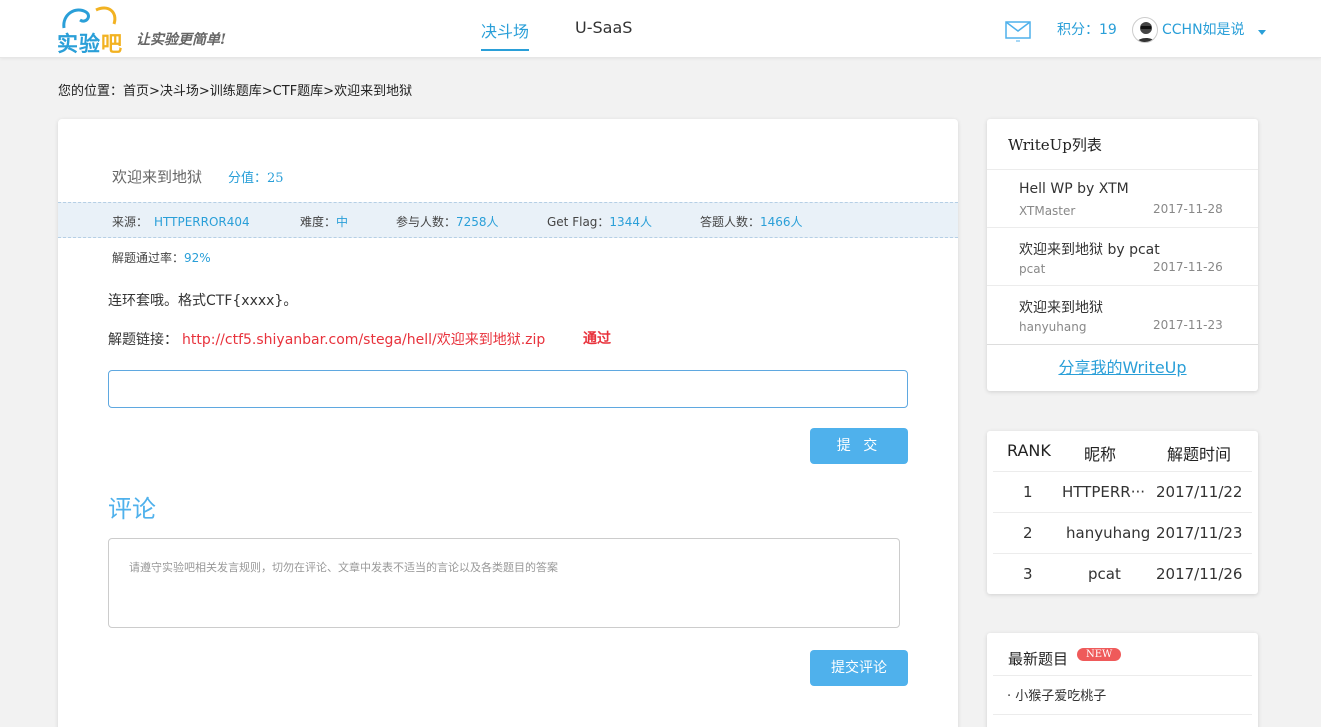 Image resolution: width=1321 pixels, height=727 pixels. Describe the element at coordinates (143, 340) in the screenshot. I see `download-link-label: 解题链接：` at that location.